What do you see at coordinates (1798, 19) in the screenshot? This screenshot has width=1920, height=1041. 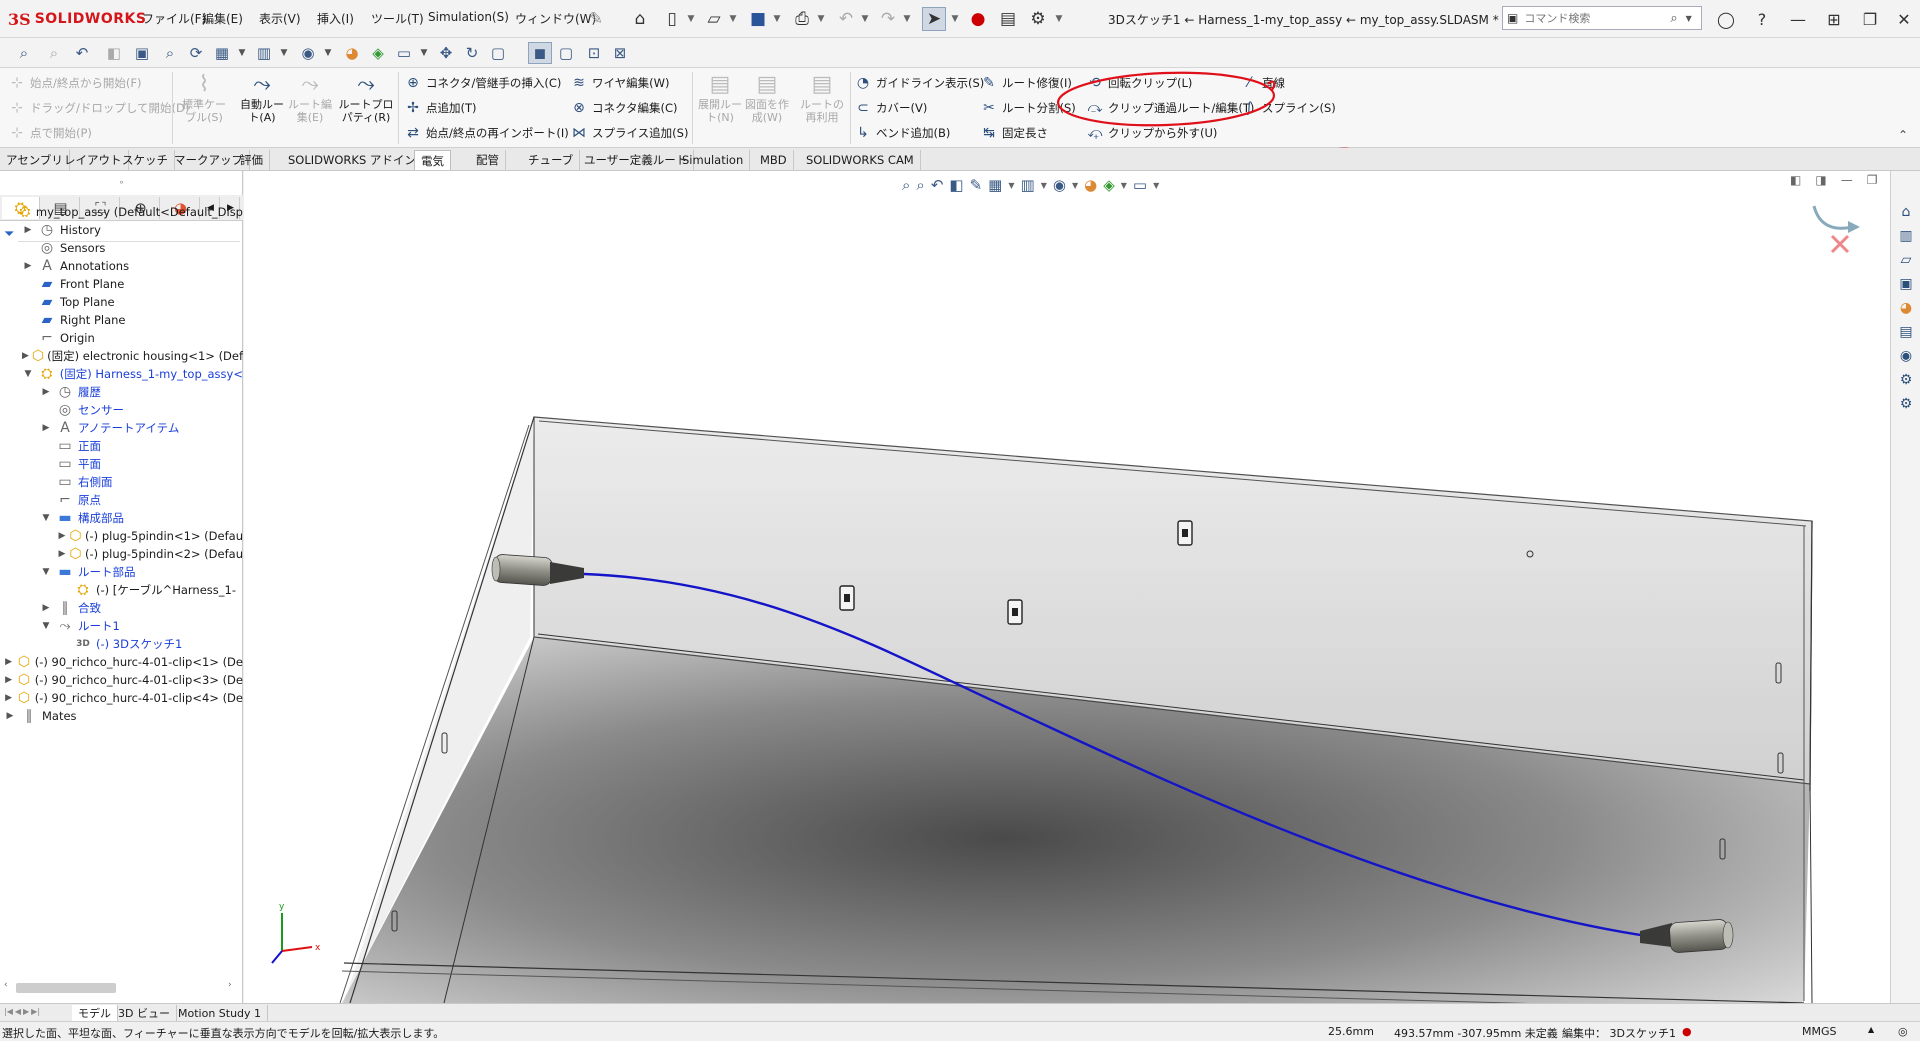 I see `minimize-icon: —` at bounding box center [1798, 19].